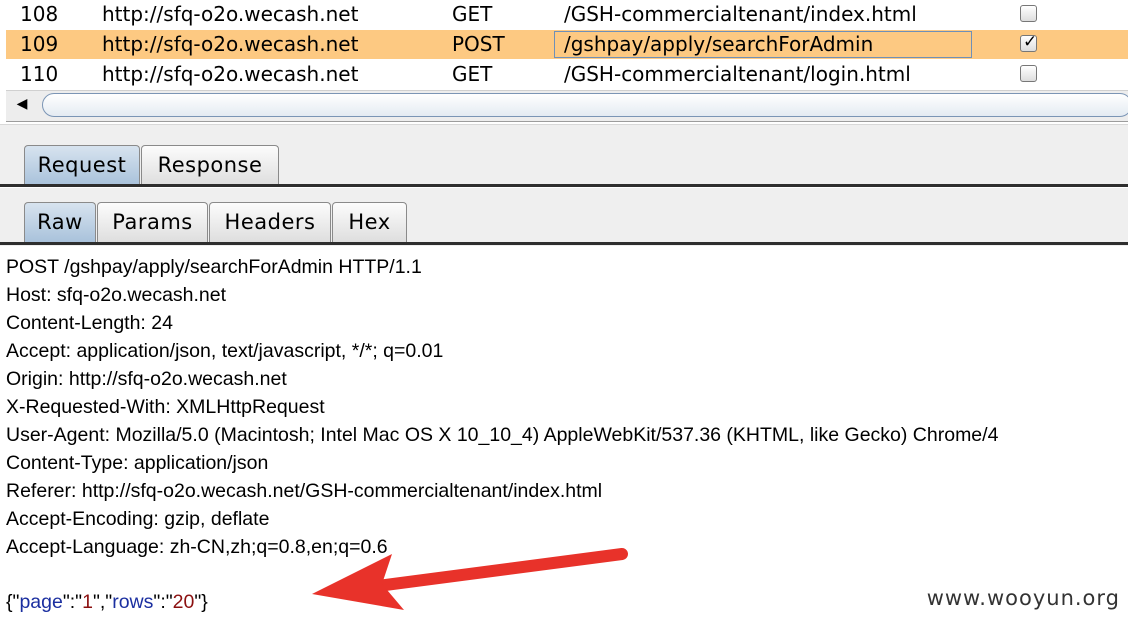 This screenshot has height=630, width=1128. Describe the element at coordinates (22, 104) in the screenshot. I see `scroll-left-icon: ◀` at that location.